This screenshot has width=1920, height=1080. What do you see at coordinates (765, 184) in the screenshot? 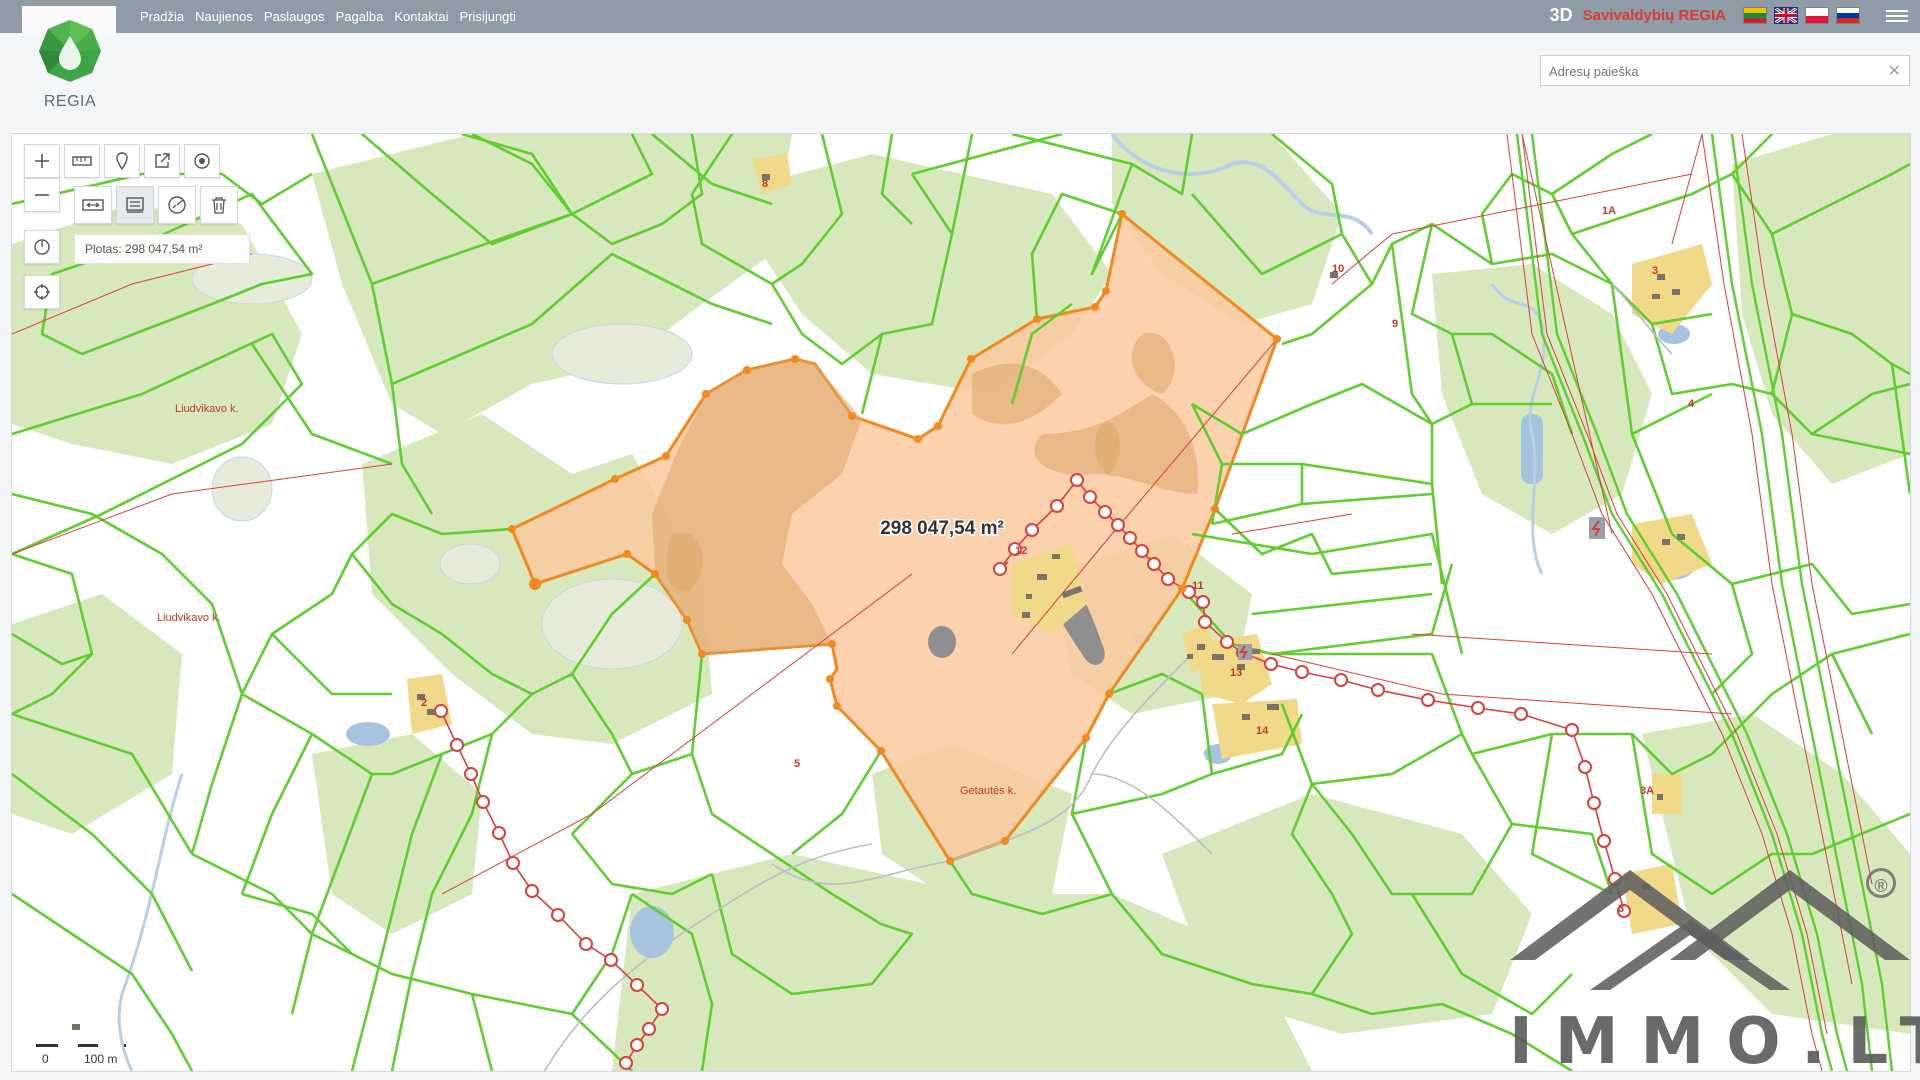
I see `parcel-label: 8` at bounding box center [765, 184].